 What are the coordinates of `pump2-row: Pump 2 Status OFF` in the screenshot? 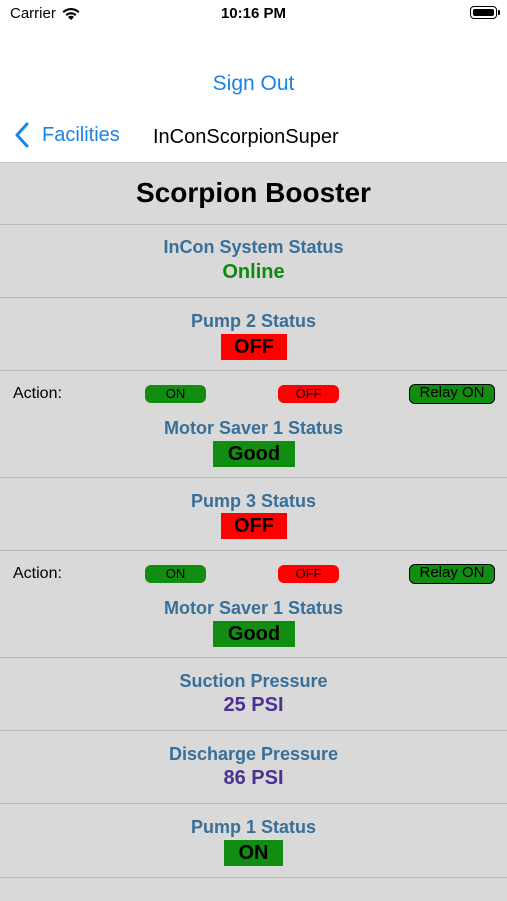 It's located at (253, 334).